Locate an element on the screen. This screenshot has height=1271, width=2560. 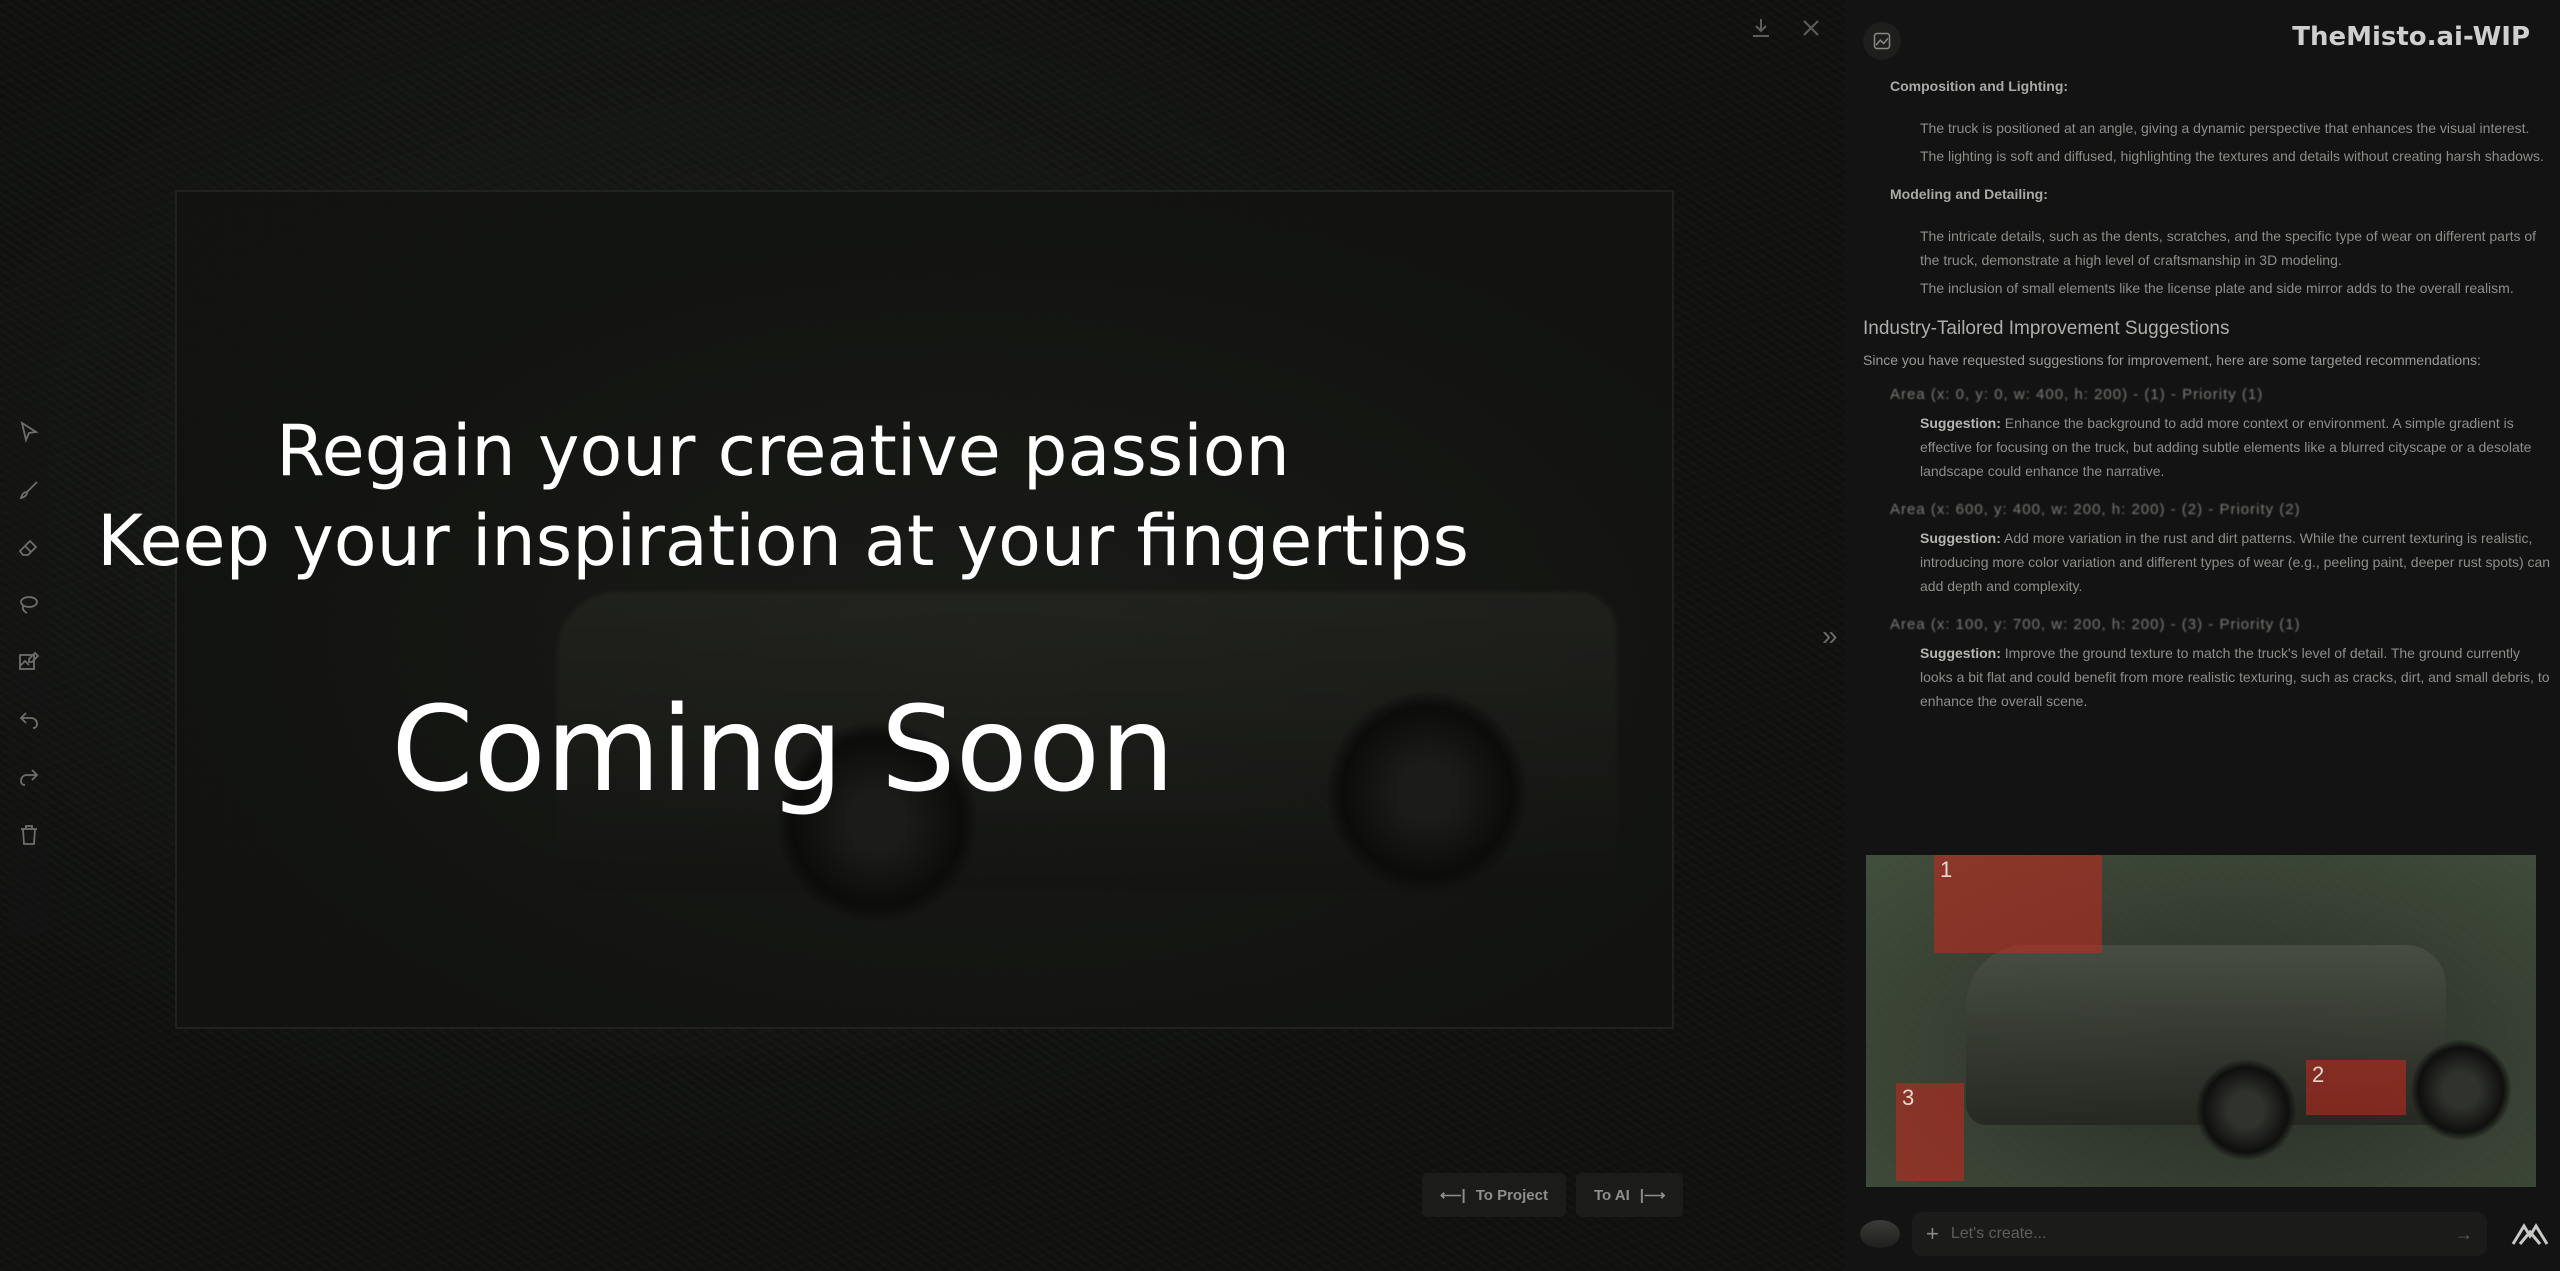
to-ai-button: To AI |⟶ is located at coordinates (1629, 1195).